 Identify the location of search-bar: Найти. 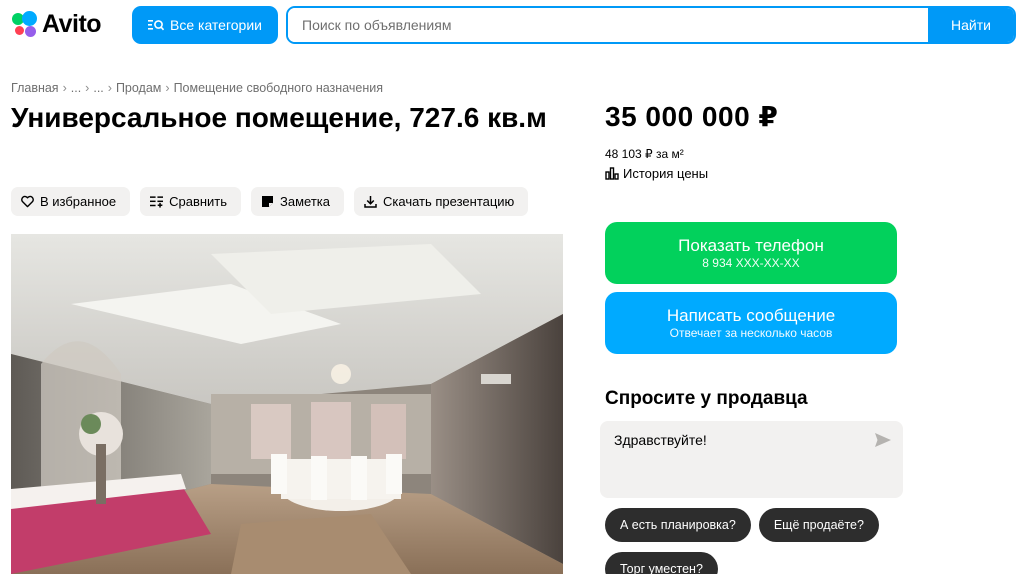
(651, 25).